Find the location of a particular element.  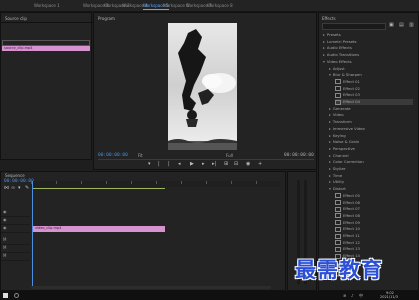

go-to-in-icon: | is located at coordinates (169, 164).